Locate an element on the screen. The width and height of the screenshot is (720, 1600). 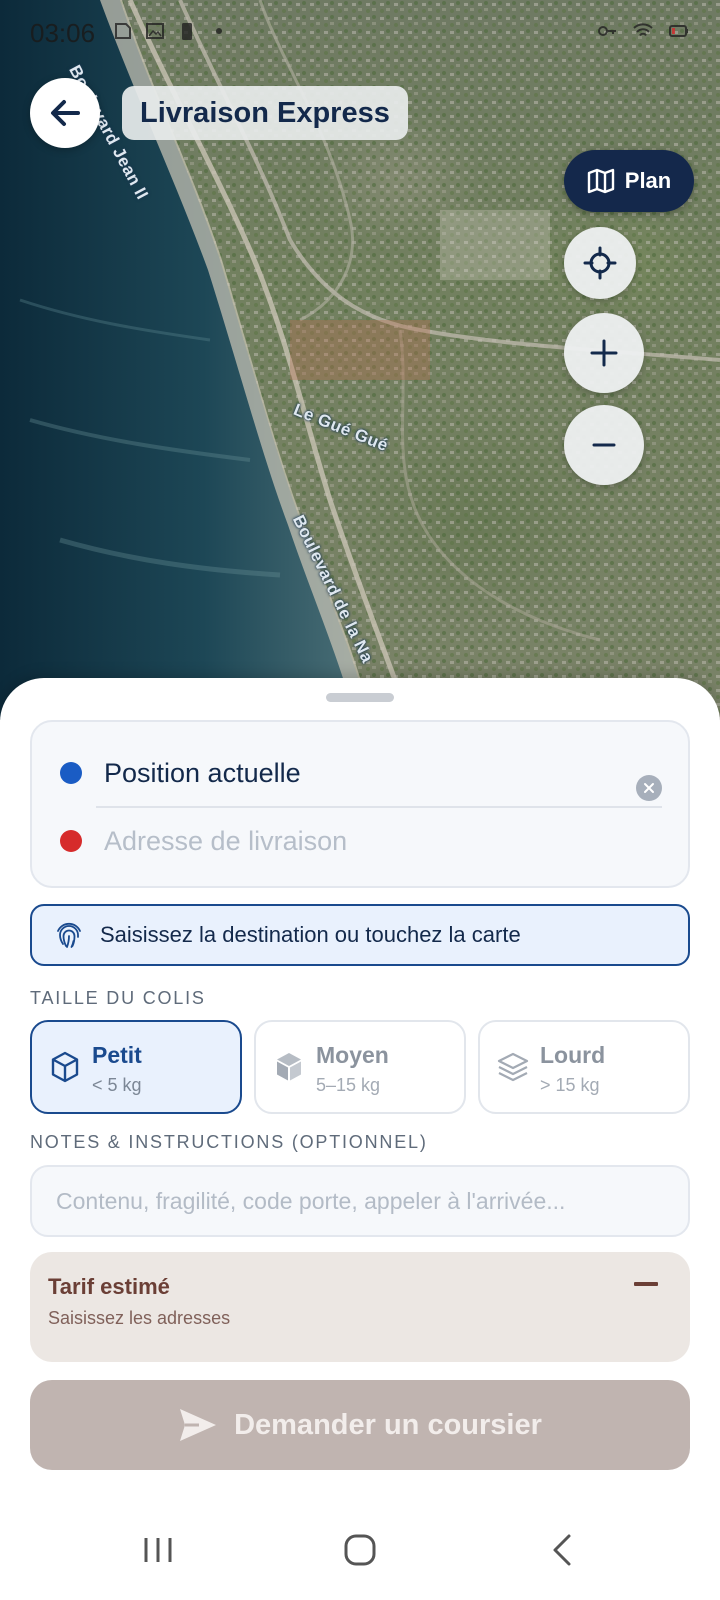
package-size-label: TAILLE DU COLIS is located at coordinates (118, 998).